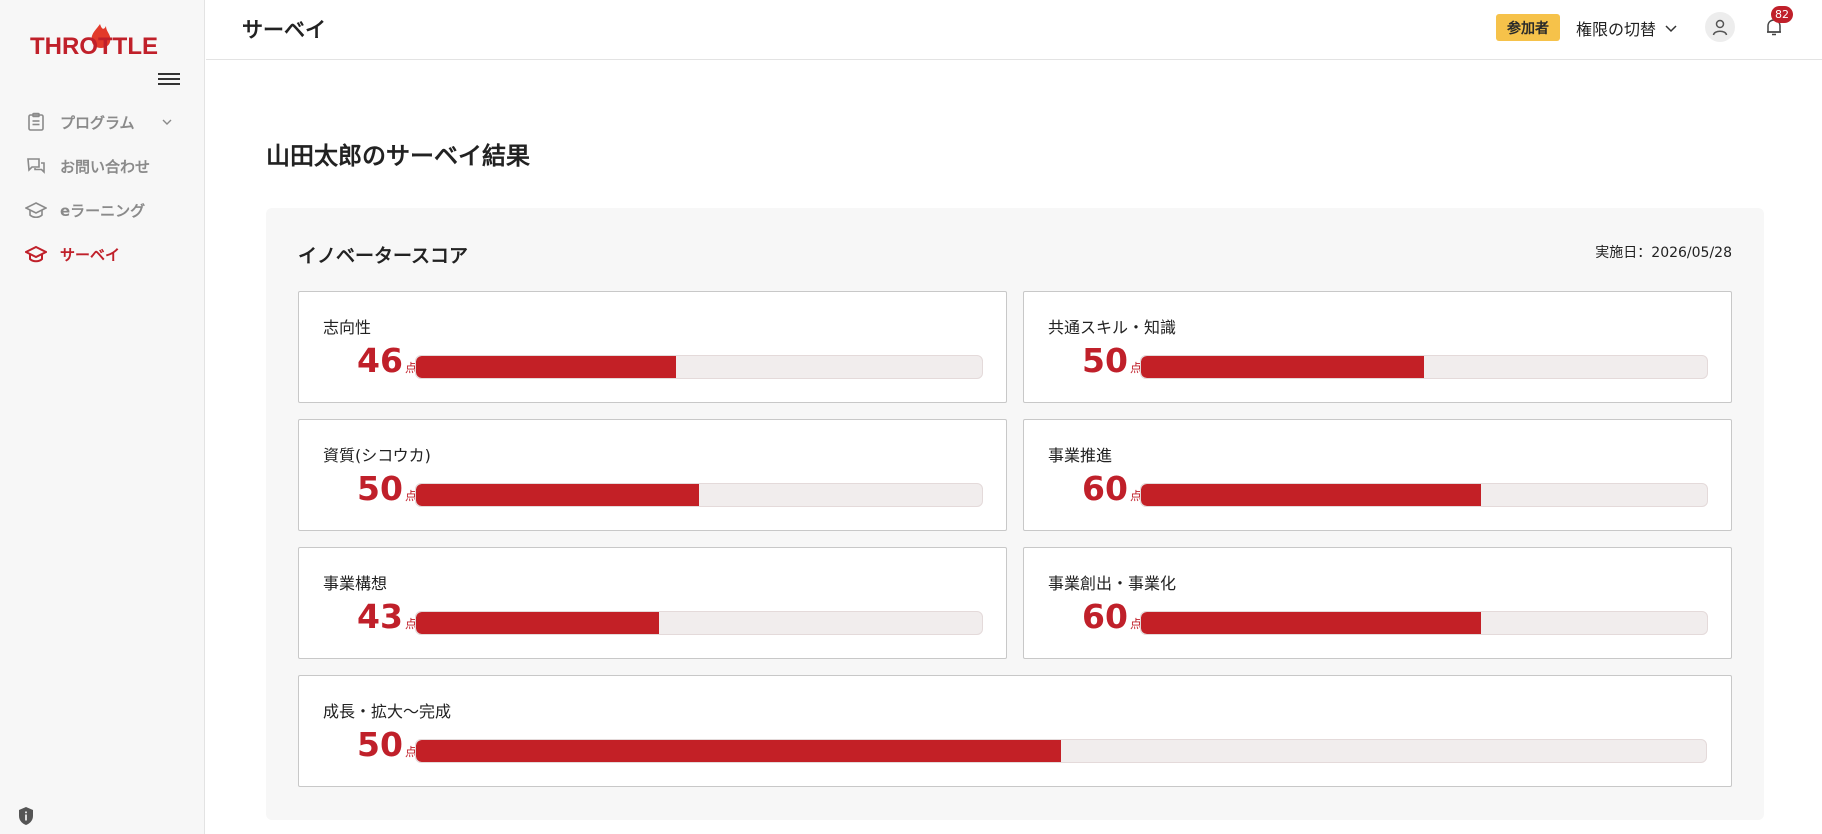 Image resolution: width=1822 pixels, height=834 pixels. What do you see at coordinates (1014, 30) in the screenshot?
I see `top-header: サーベイ 参加者 権限の切替 82` at bounding box center [1014, 30].